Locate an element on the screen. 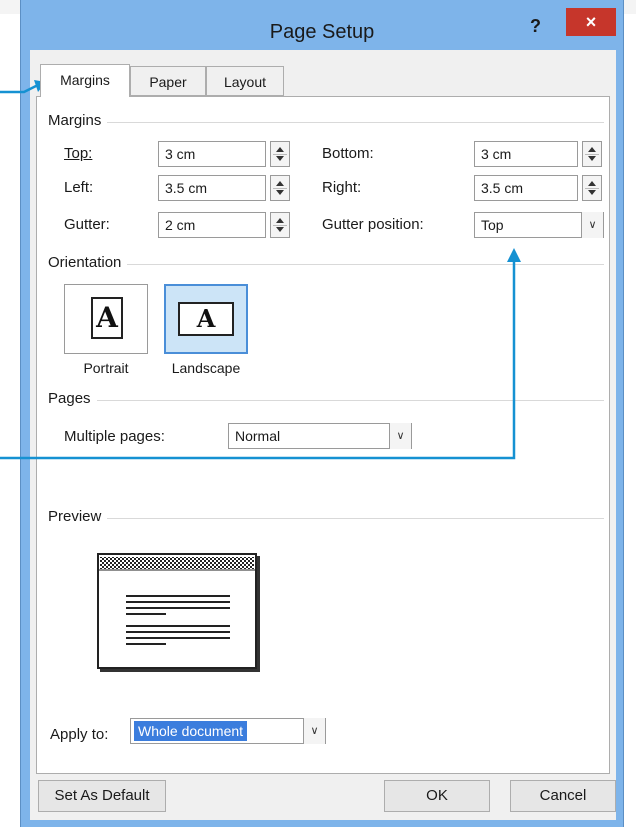  left-margin-label: Left: is located at coordinates (78, 187).